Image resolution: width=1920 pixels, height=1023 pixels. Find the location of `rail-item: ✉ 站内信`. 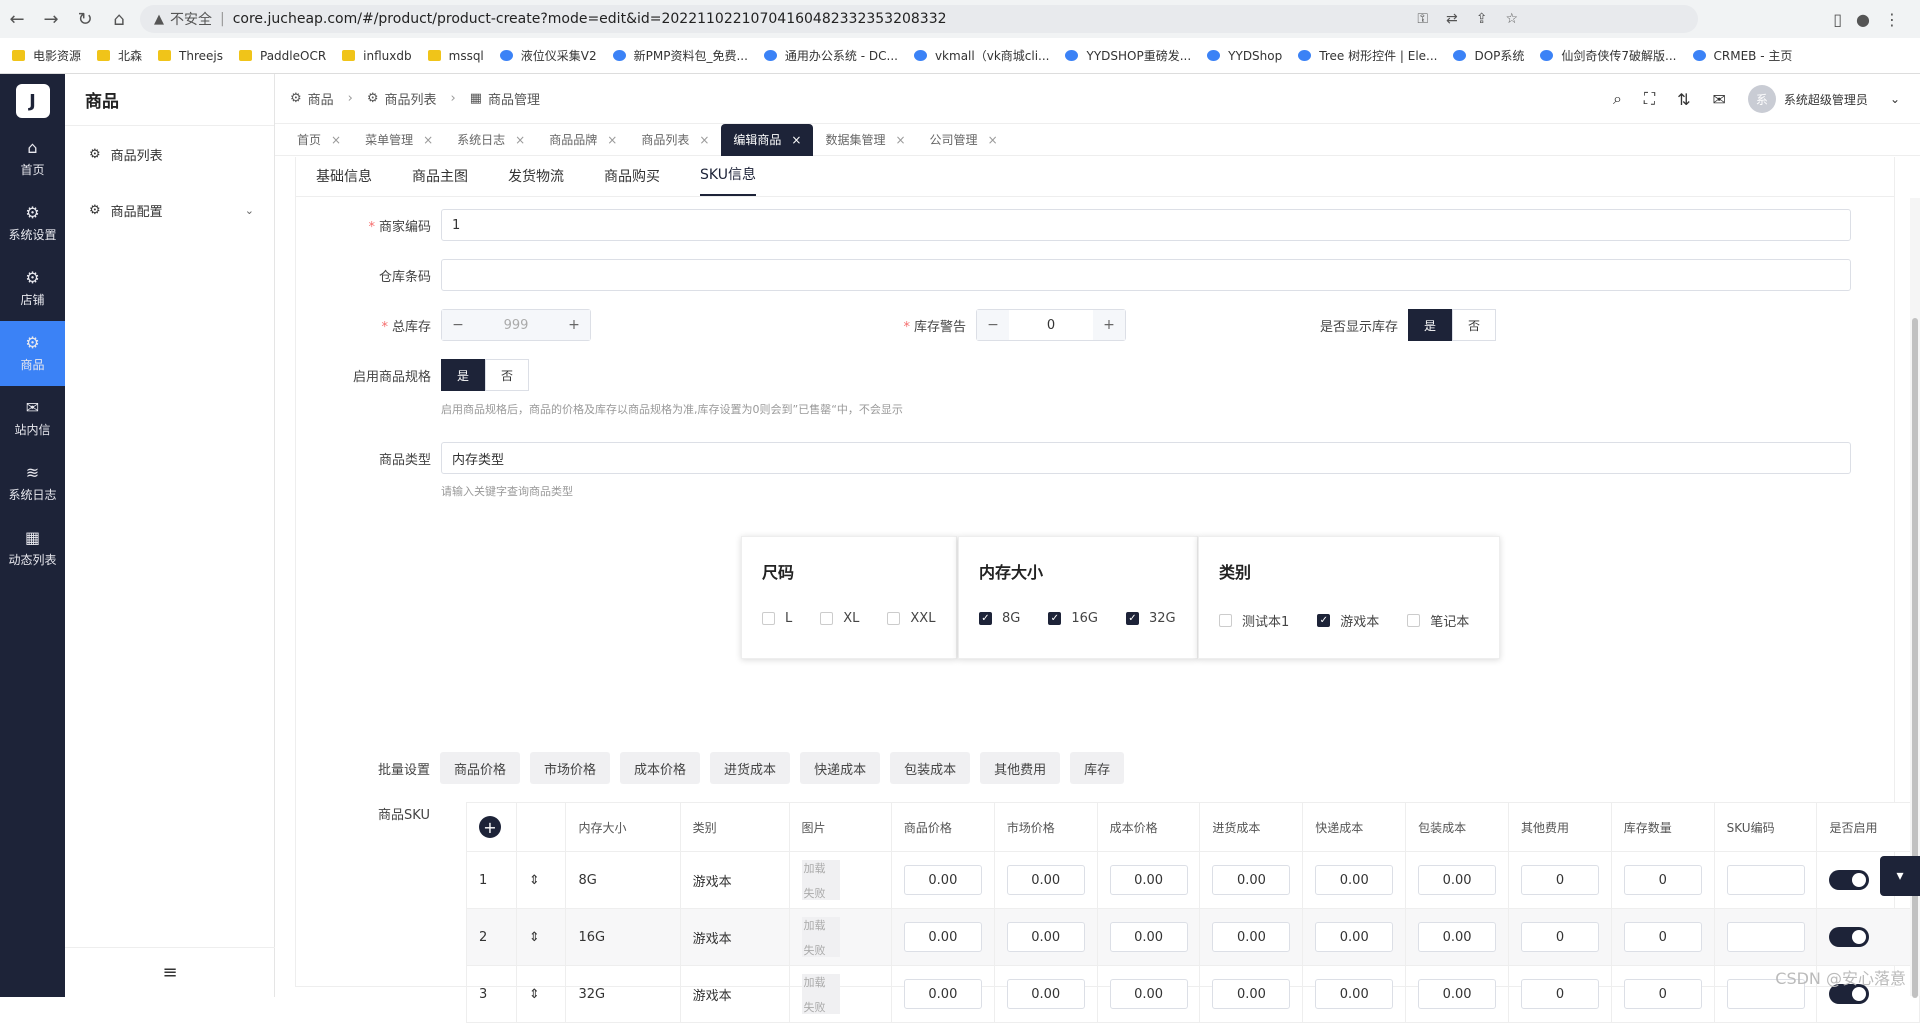

rail-item: ✉ 站内信 is located at coordinates (32, 418).